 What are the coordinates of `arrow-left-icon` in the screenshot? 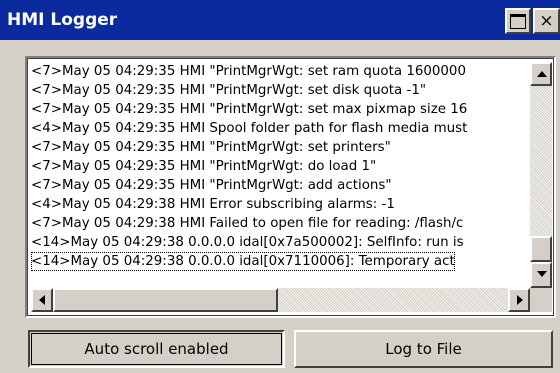 It's located at (42, 300).